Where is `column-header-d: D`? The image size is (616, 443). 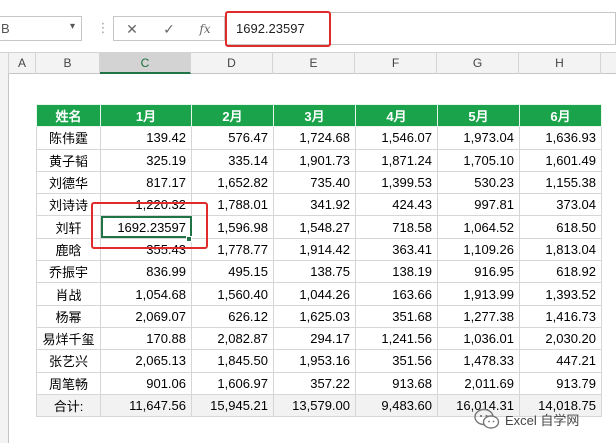 column-header-d: D is located at coordinates (232, 63).